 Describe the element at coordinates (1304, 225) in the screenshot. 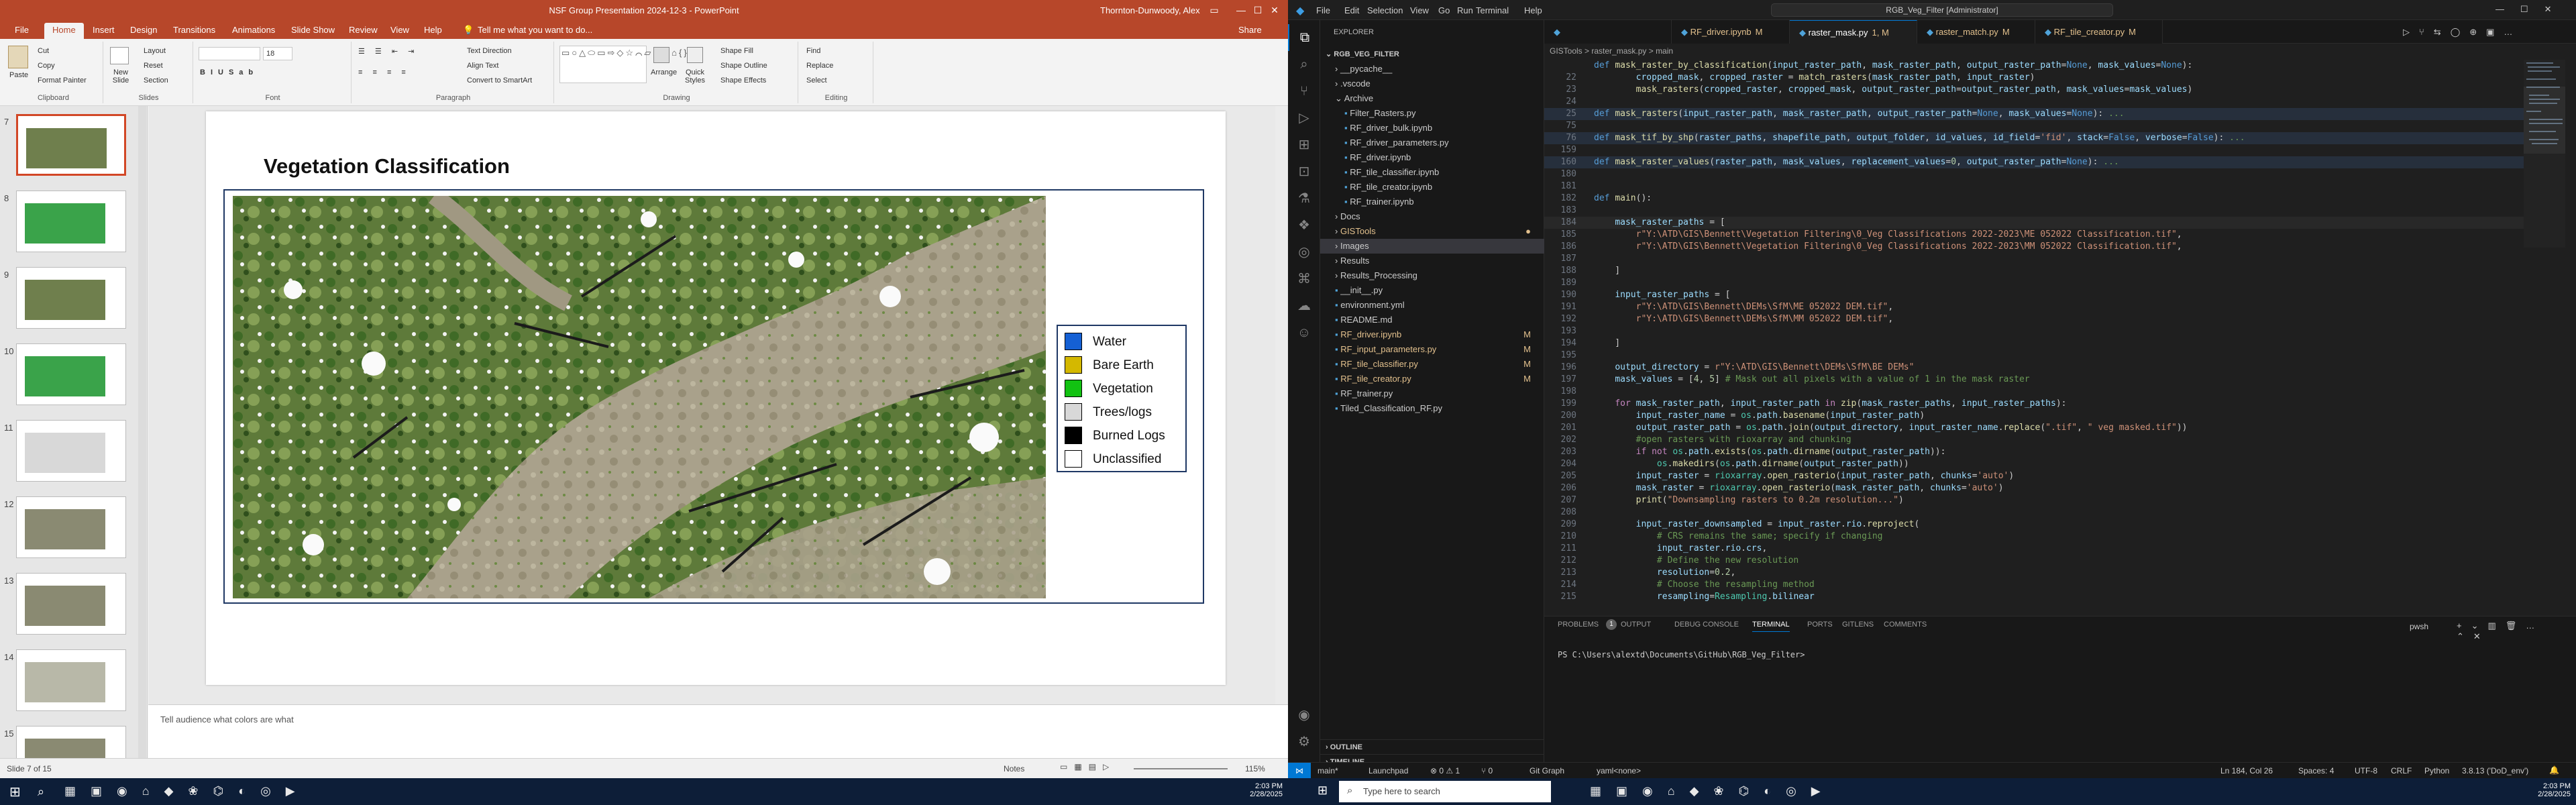

I see `python-icon: ❖` at that location.